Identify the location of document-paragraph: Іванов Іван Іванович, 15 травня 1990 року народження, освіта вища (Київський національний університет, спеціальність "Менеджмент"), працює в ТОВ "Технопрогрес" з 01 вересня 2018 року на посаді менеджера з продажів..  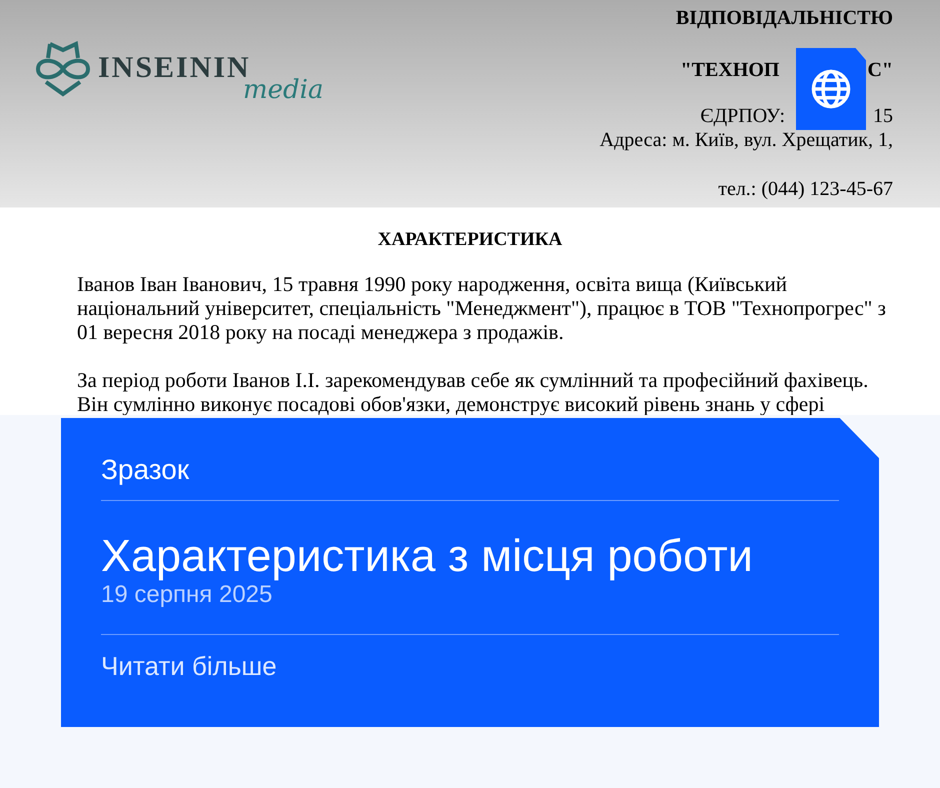
(482, 308).